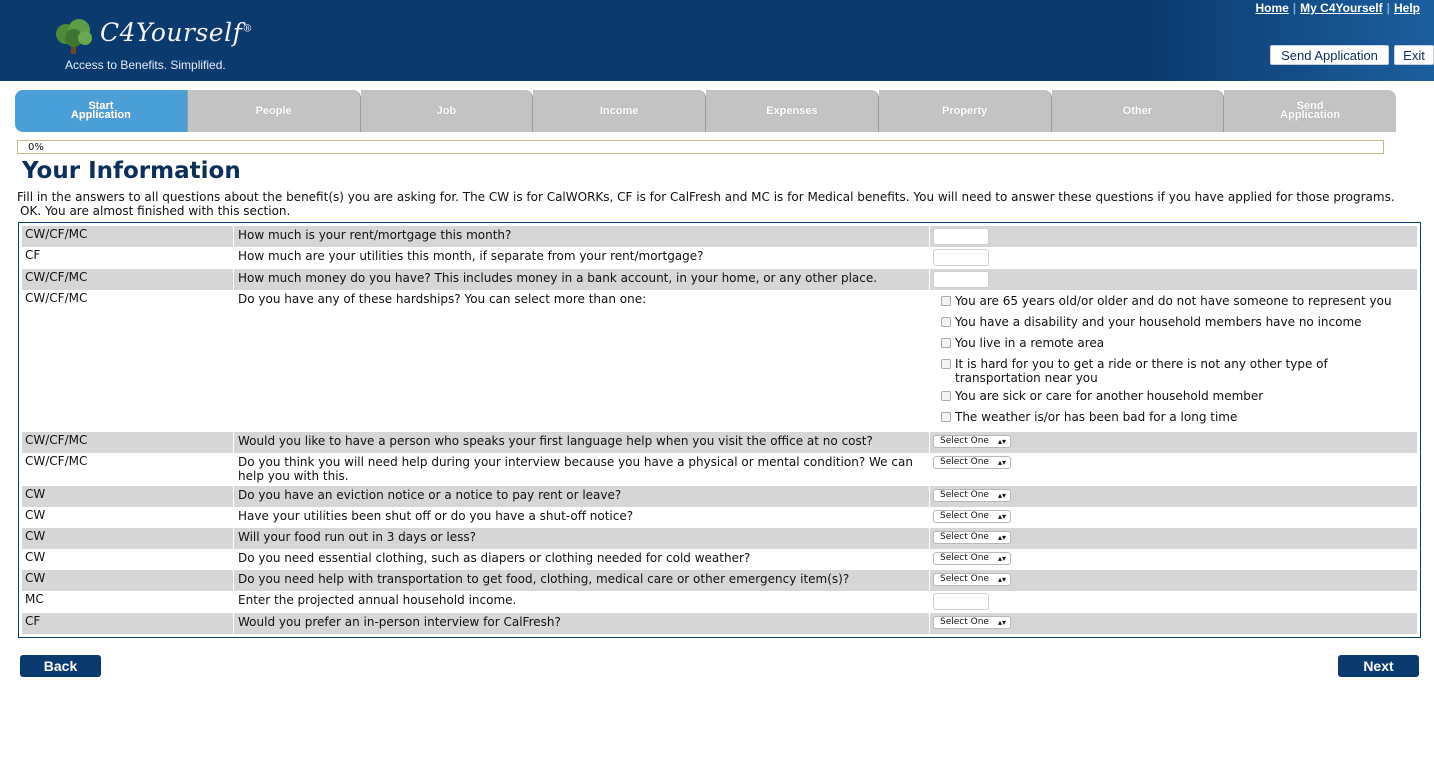 The height and width of the screenshot is (757, 1434). What do you see at coordinates (972, 495) in the screenshot?
I see `eviction-notice-select: Select One ▴▾` at bounding box center [972, 495].